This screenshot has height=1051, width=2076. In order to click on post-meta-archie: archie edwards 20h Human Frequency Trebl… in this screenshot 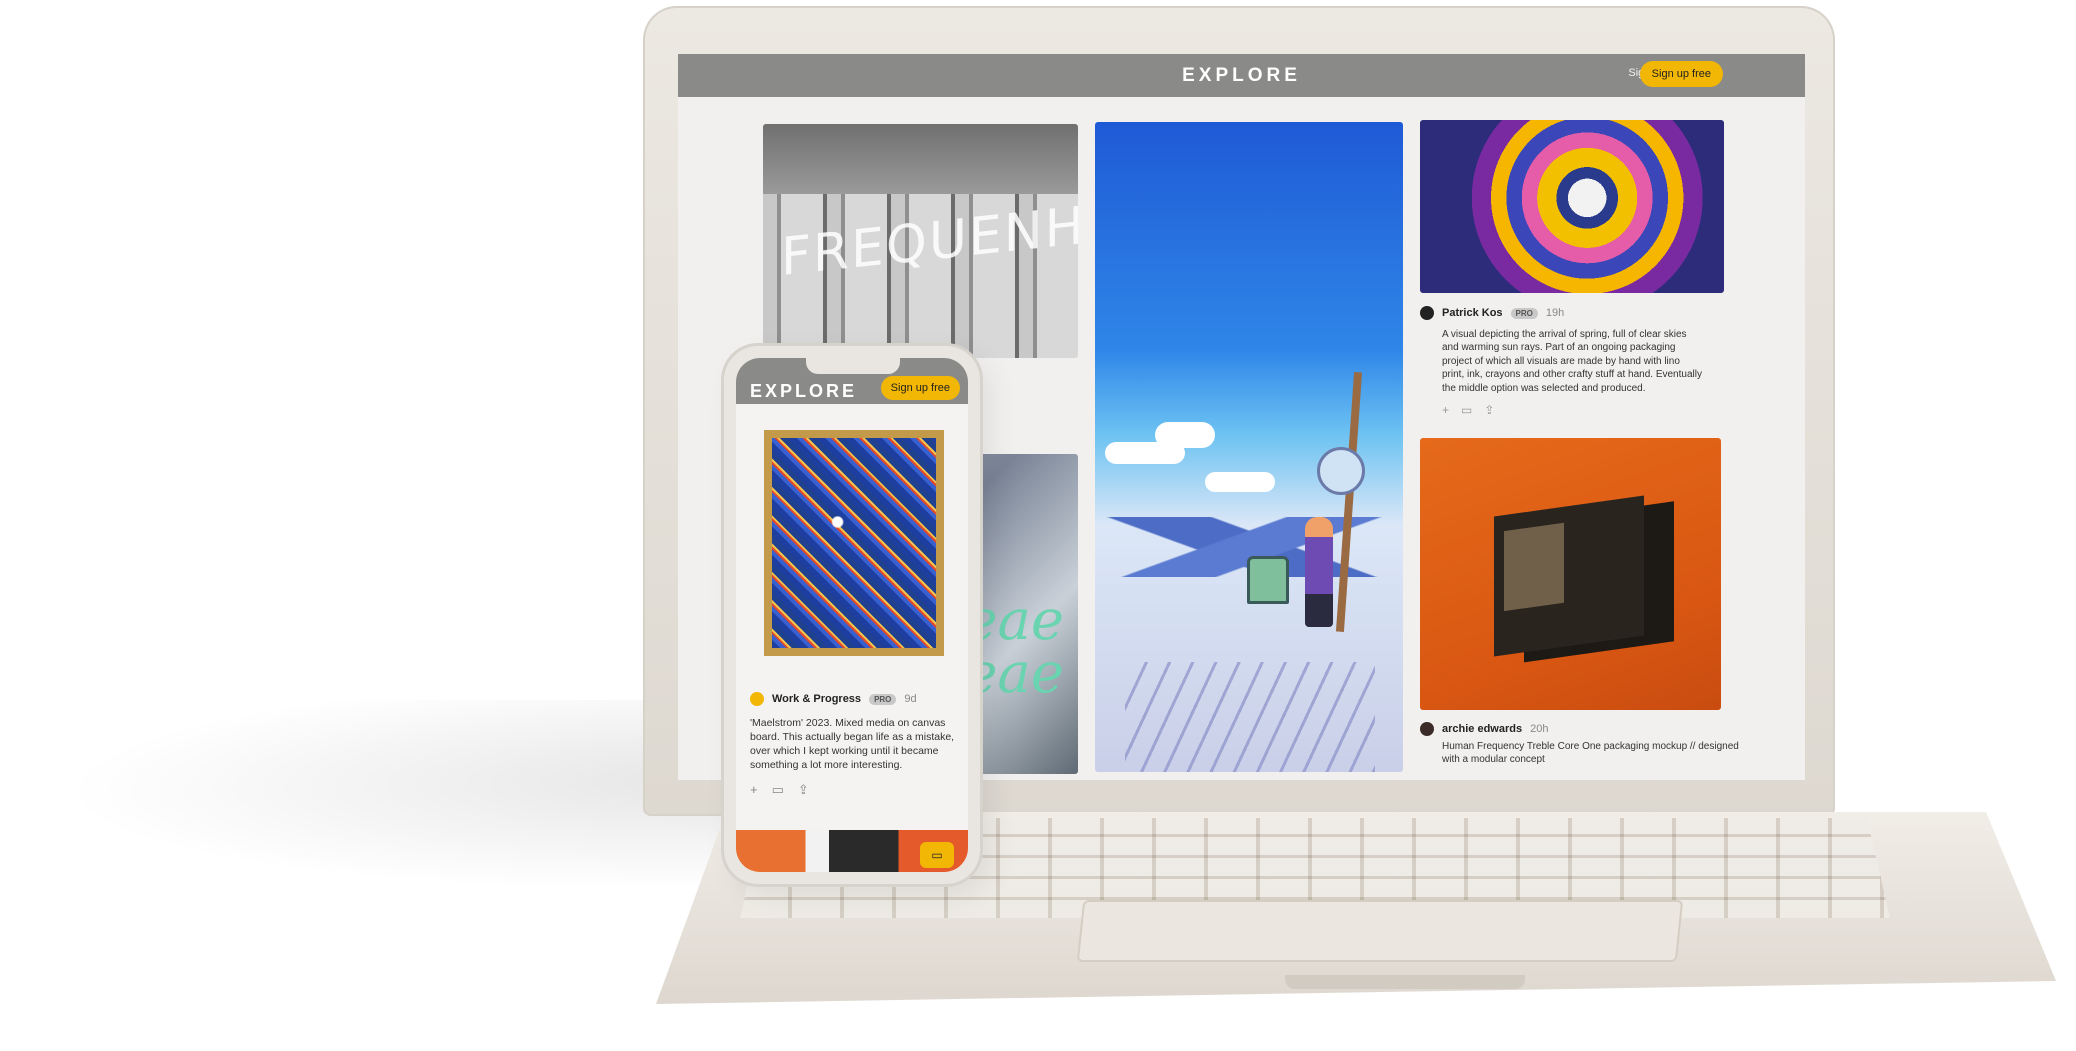, I will do `click(1580, 744)`.